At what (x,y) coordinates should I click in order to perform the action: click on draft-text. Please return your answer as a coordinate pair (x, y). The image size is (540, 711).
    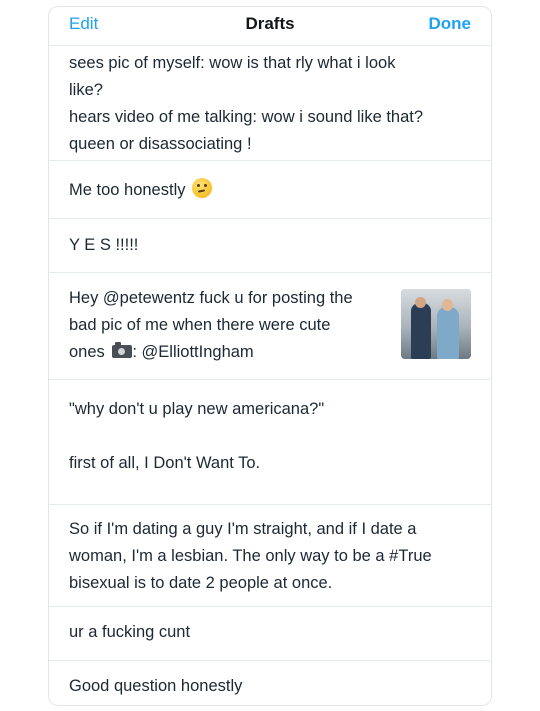
    Looking at the image, I should click on (270, 436).